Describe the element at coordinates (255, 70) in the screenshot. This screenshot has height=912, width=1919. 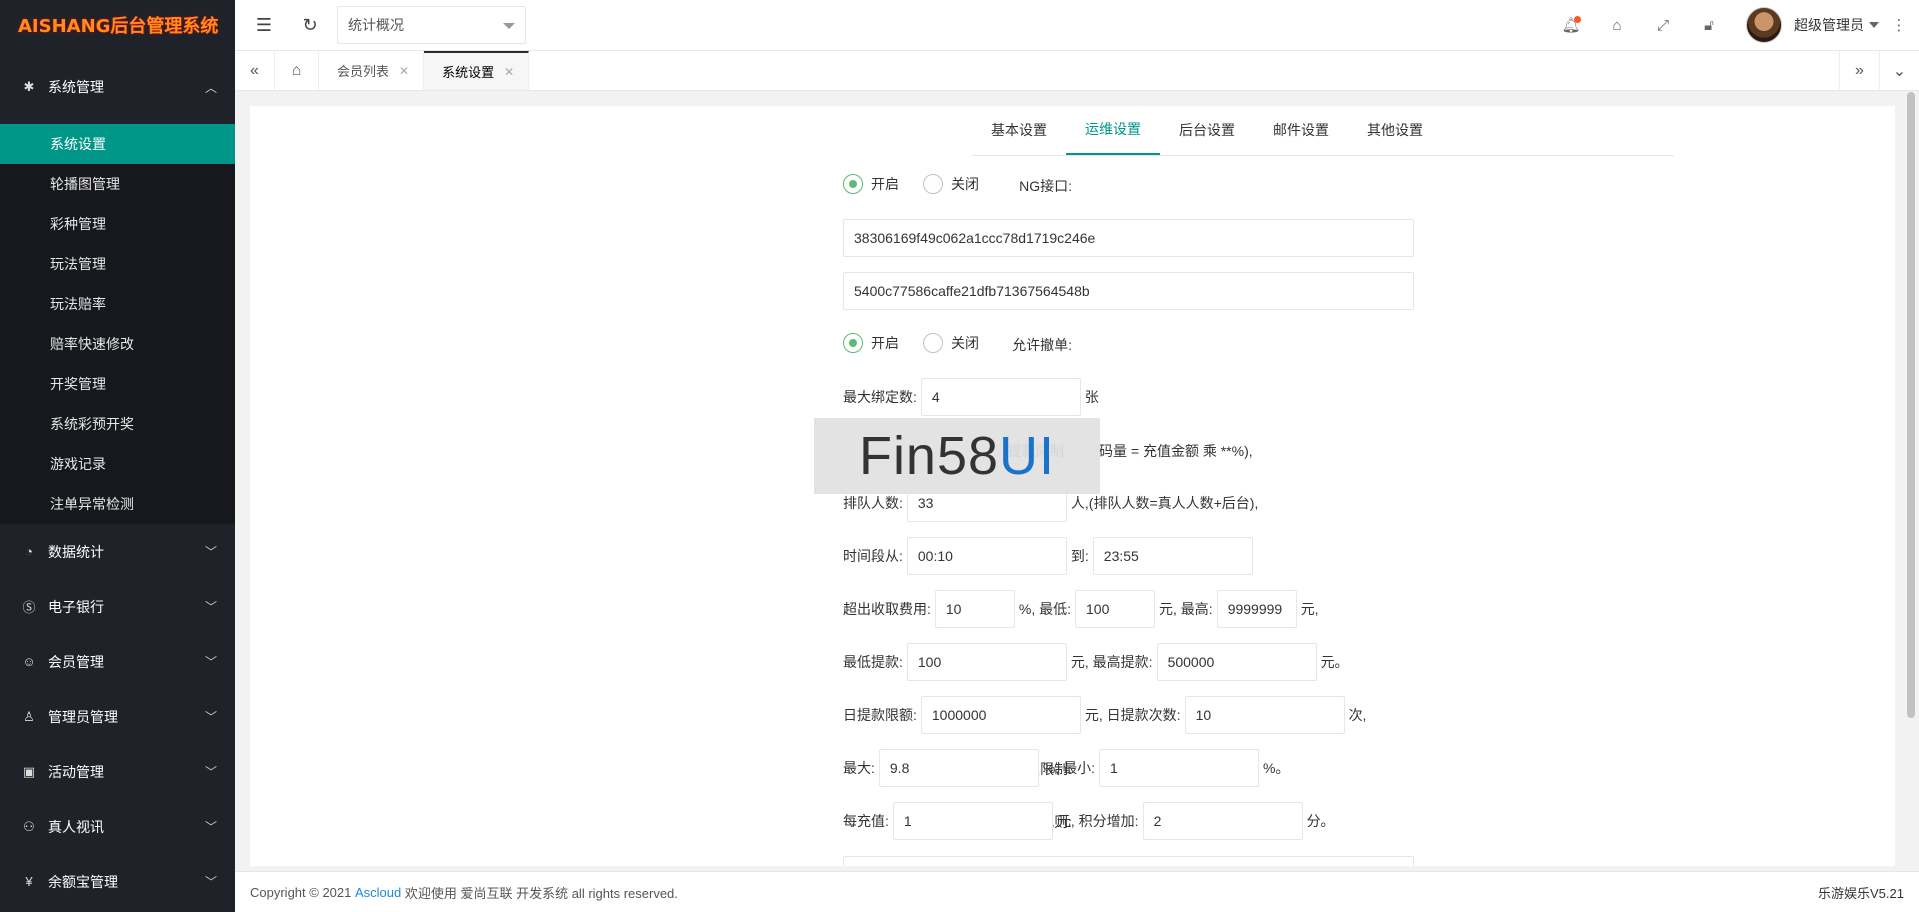
I see `tabs-scroll-left-icon: «` at that location.